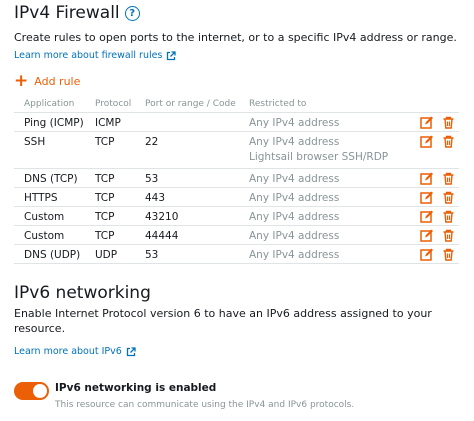 The width and height of the screenshot is (474, 421). Describe the element at coordinates (52, 255) in the screenshot. I see `rule-application: DNS (UDP)` at that location.